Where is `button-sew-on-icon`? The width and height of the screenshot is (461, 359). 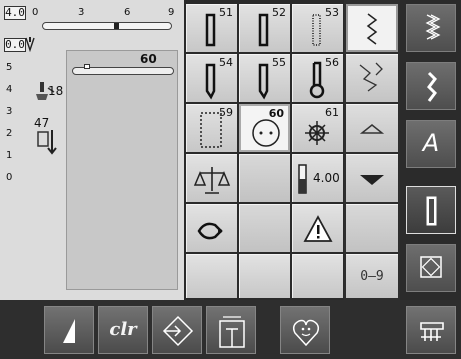
button-sew-on-icon is located at coordinates (266, 133).